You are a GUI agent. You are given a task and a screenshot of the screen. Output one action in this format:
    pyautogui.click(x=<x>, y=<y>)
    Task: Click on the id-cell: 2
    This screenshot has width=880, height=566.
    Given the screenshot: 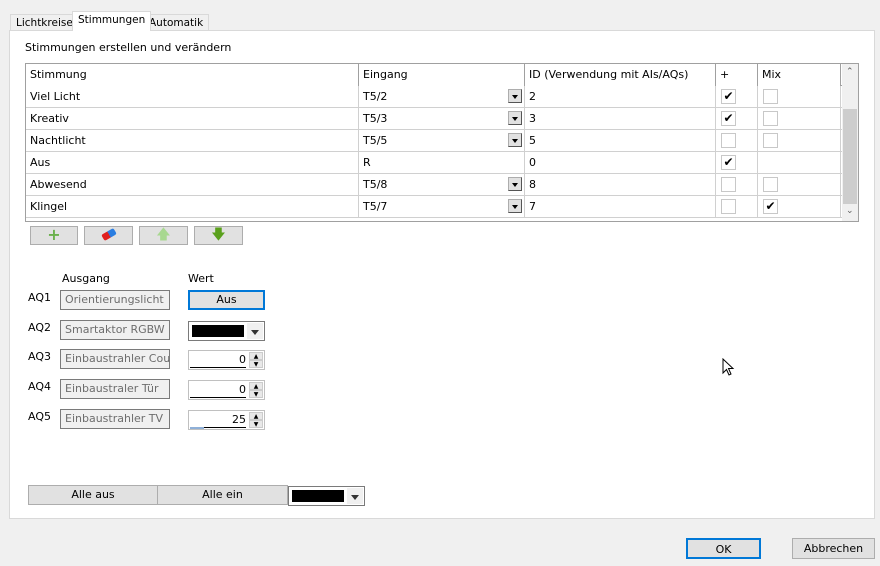 What is the action you would take?
    pyautogui.click(x=620, y=97)
    